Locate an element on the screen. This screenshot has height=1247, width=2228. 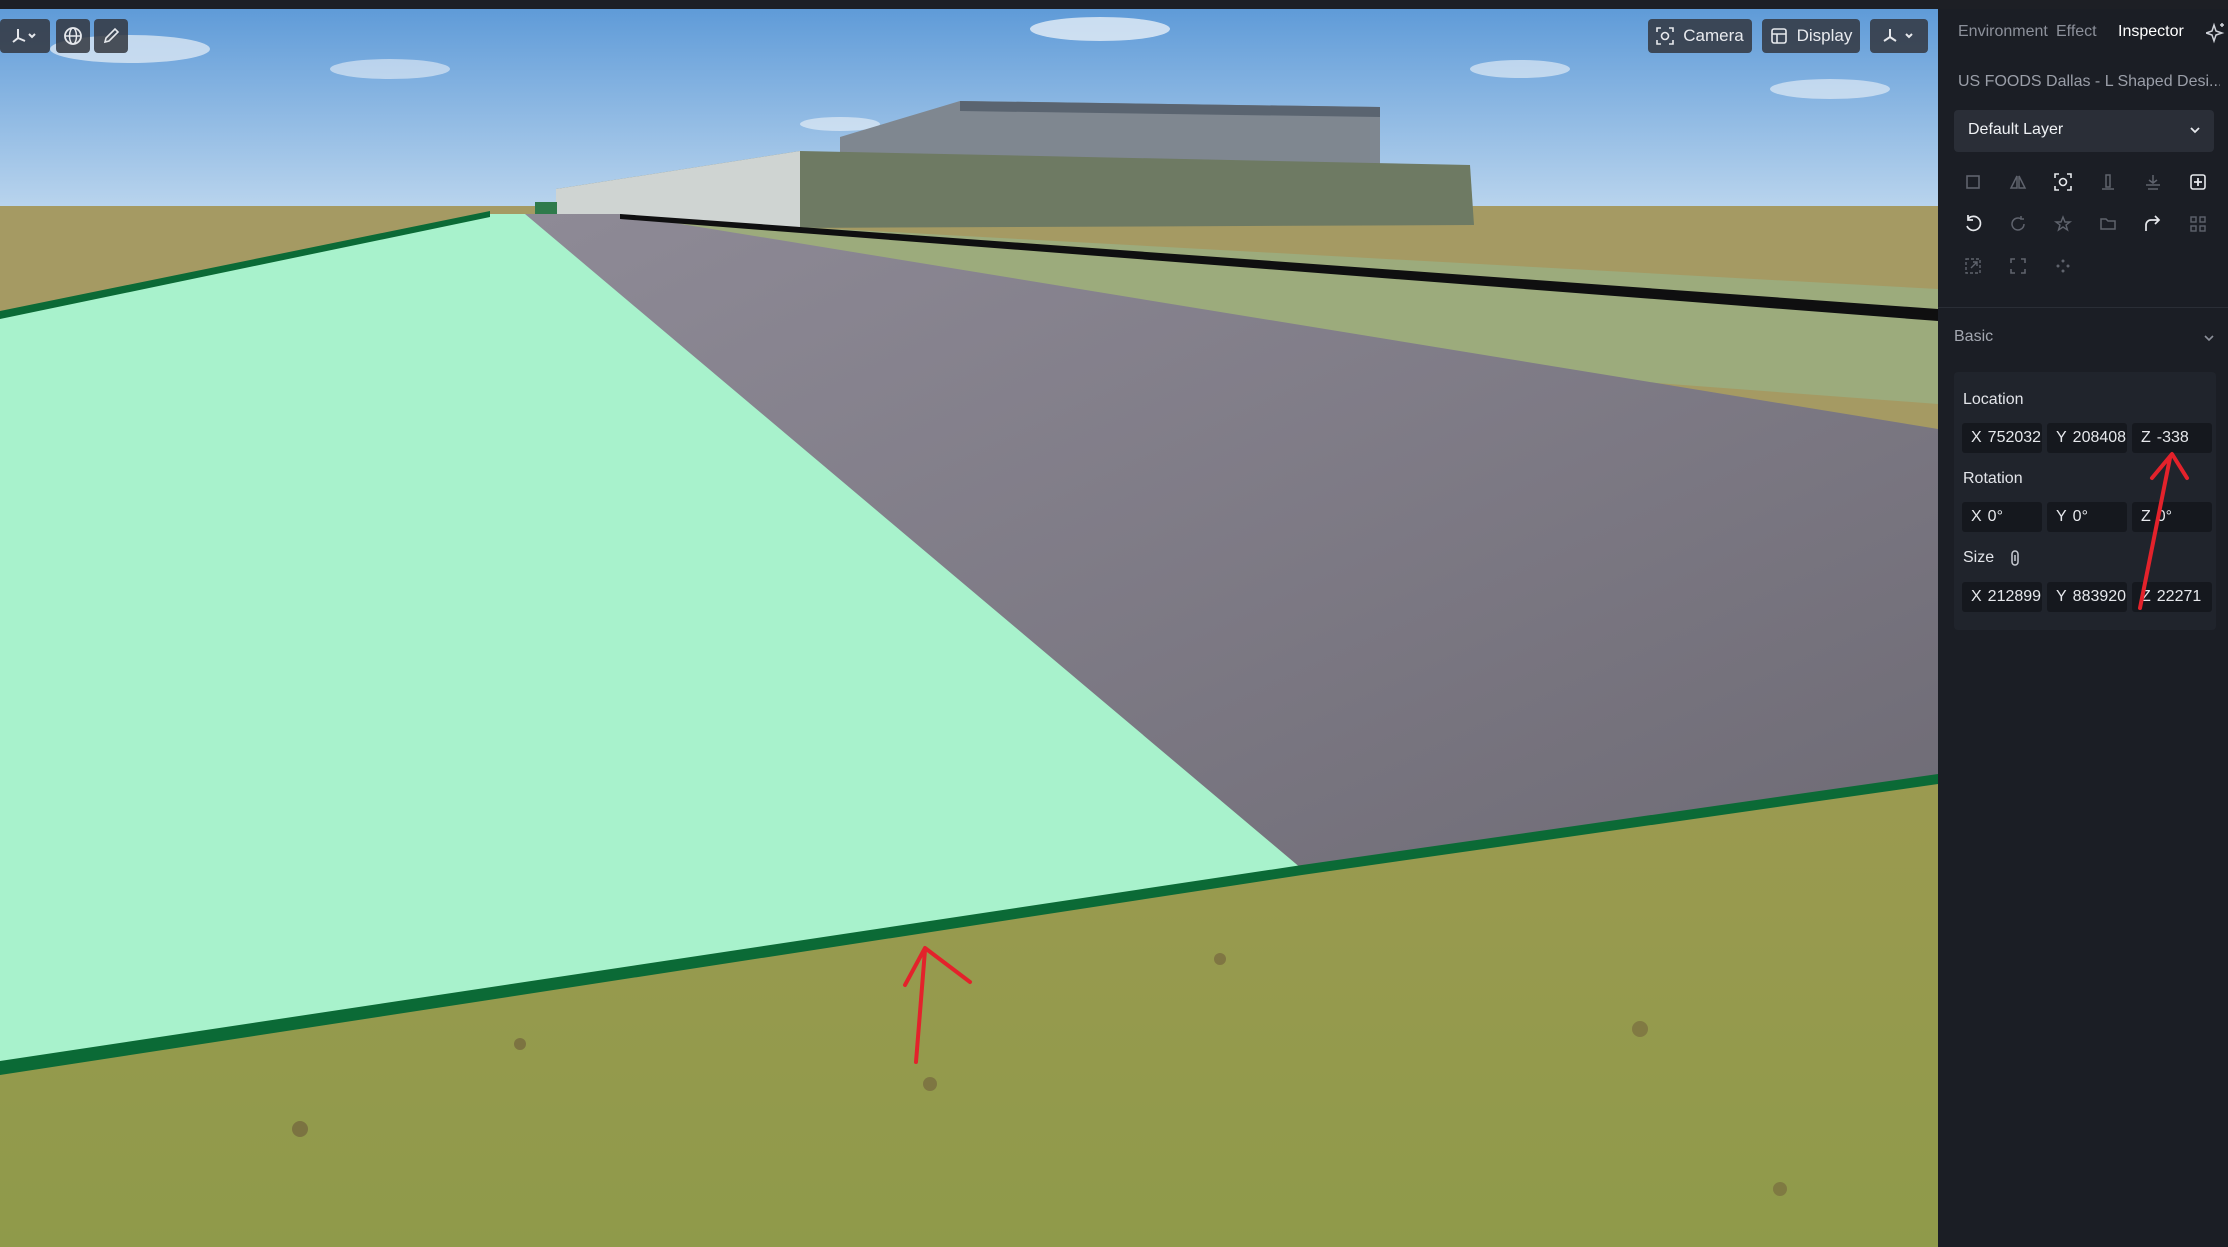
align-tool-button is located at coordinates (2108, 182).